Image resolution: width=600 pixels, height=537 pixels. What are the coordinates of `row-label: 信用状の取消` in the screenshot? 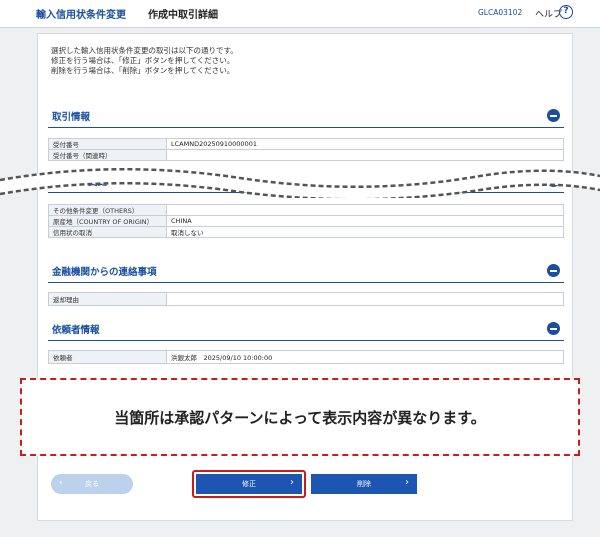 It's located at (107, 232).